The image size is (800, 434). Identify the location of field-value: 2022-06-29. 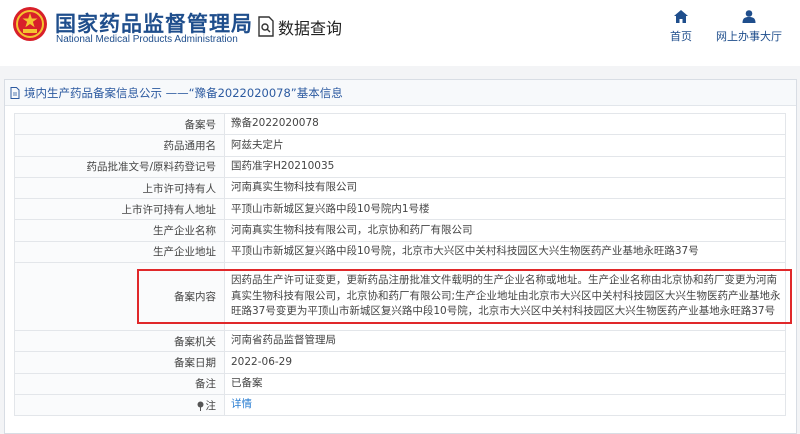
(505, 362).